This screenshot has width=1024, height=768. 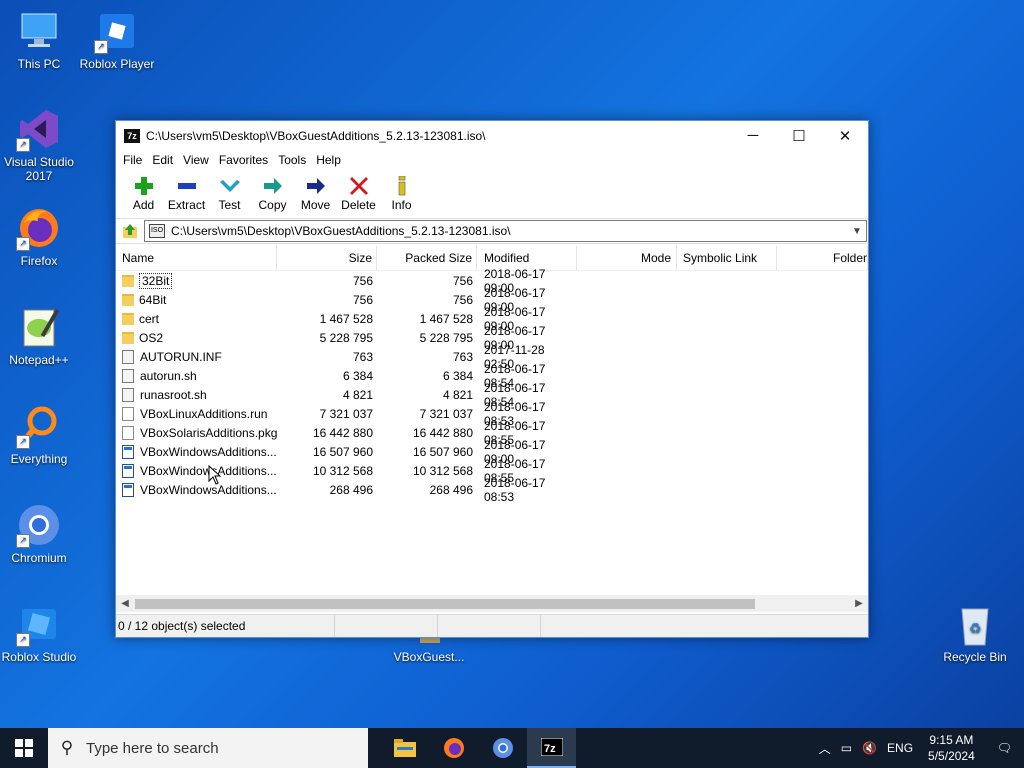 I want to click on menu-help: Help, so click(x=328, y=160).